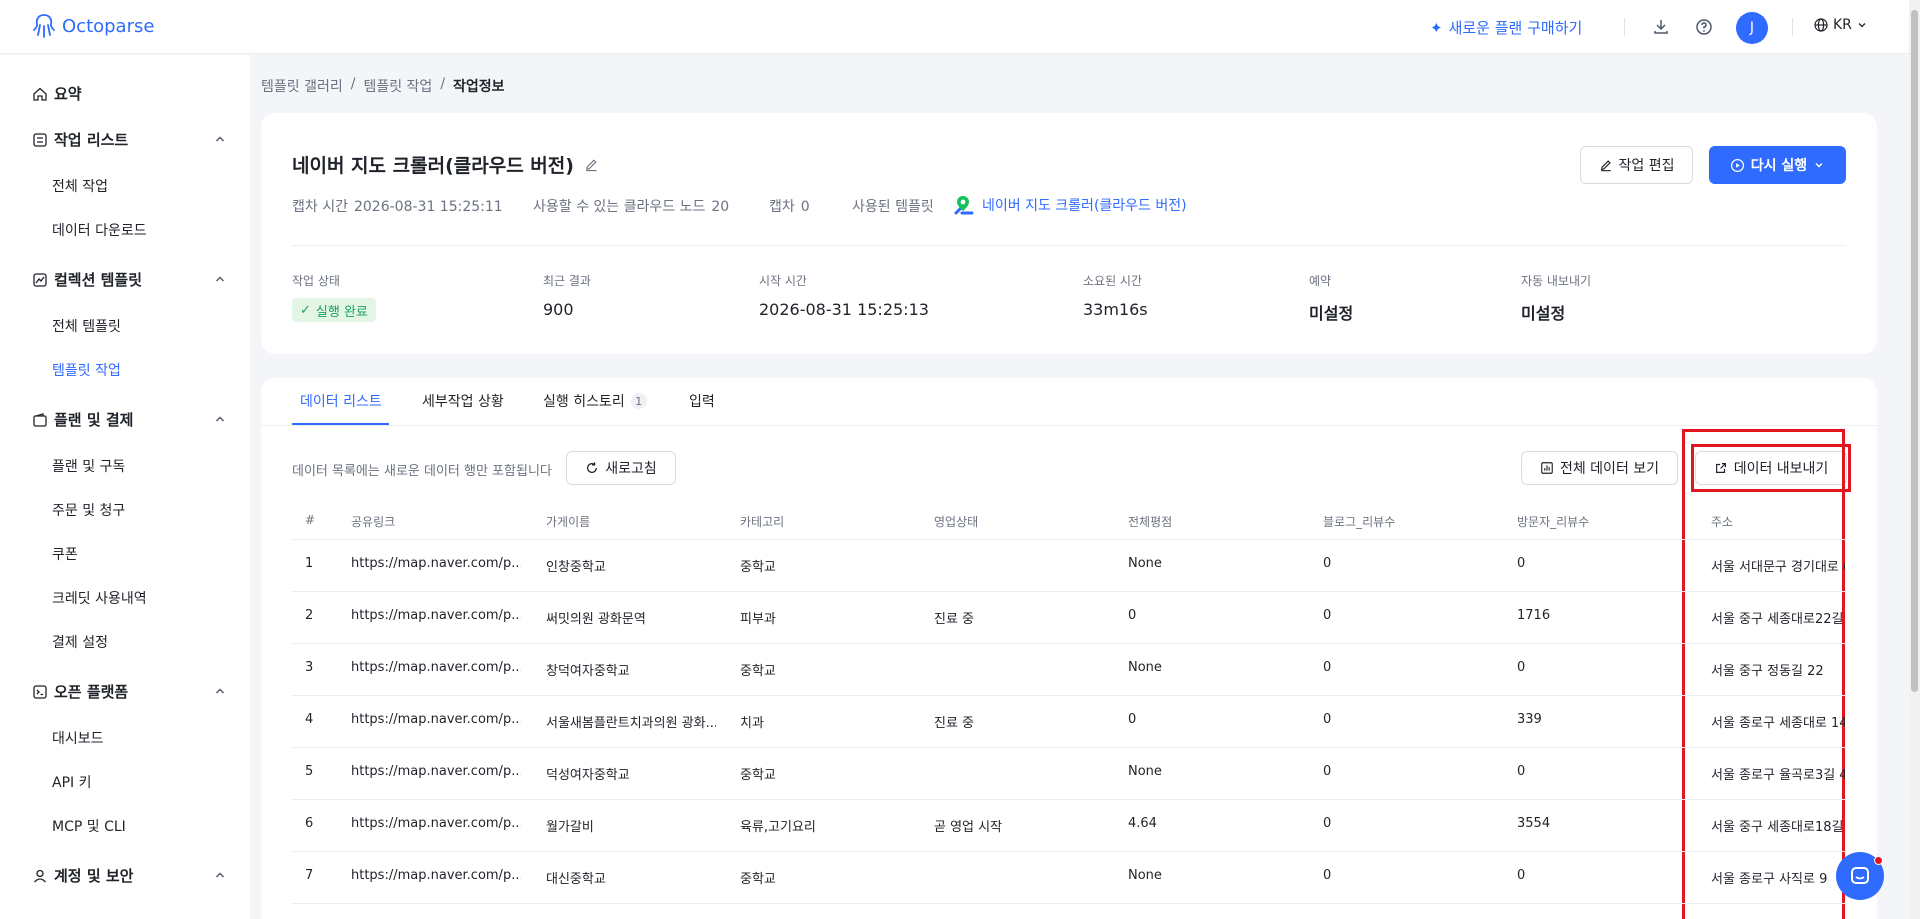 The height and width of the screenshot is (919, 1920). I want to click on status-label: 작업 상태, so click(316, 281).